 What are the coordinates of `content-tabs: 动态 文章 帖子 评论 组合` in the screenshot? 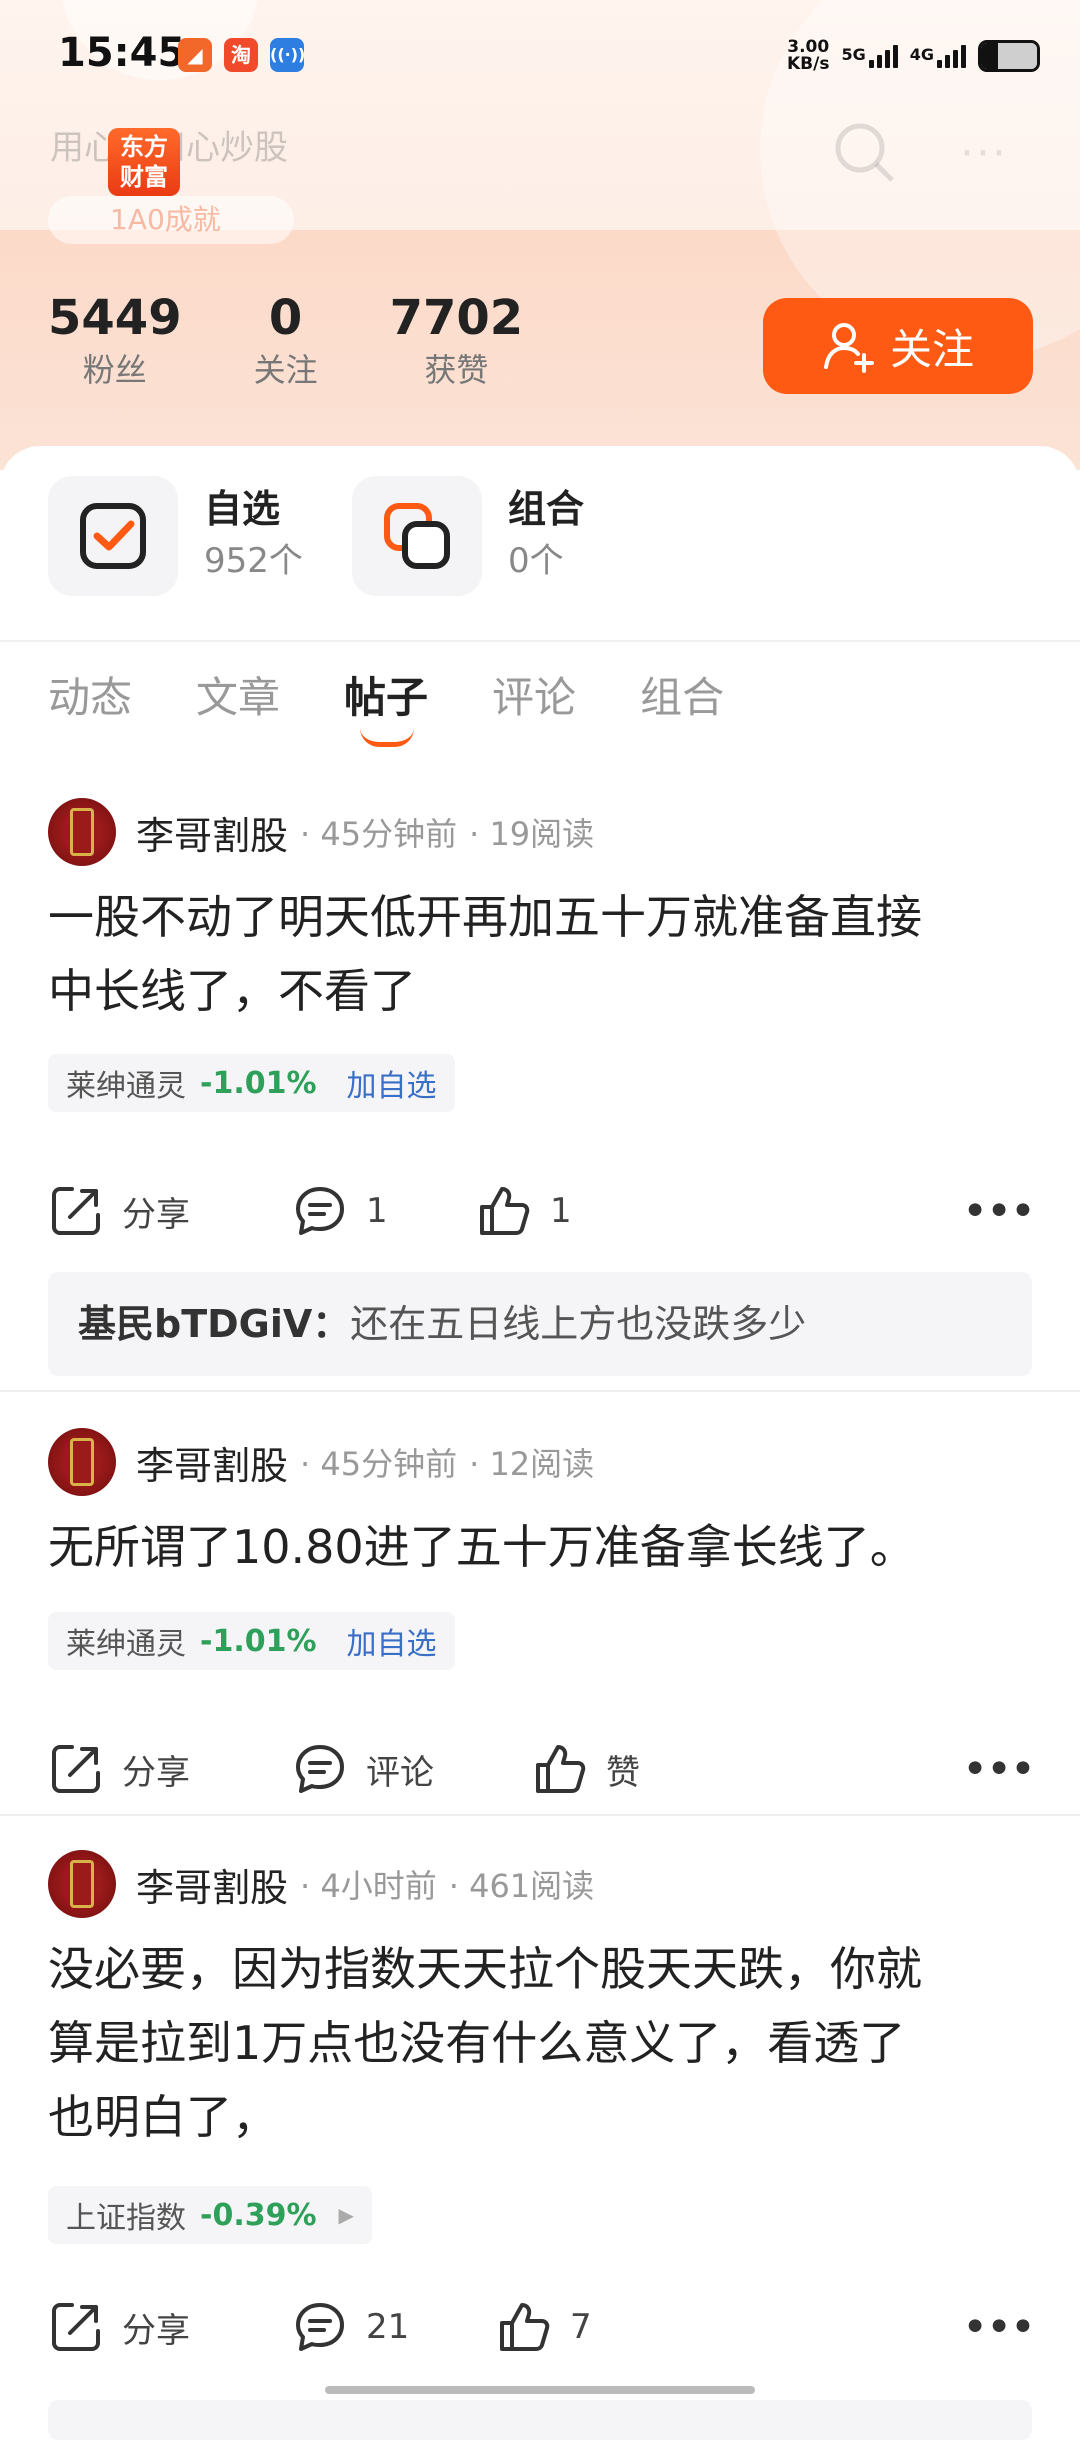 It's located at (418, 705).